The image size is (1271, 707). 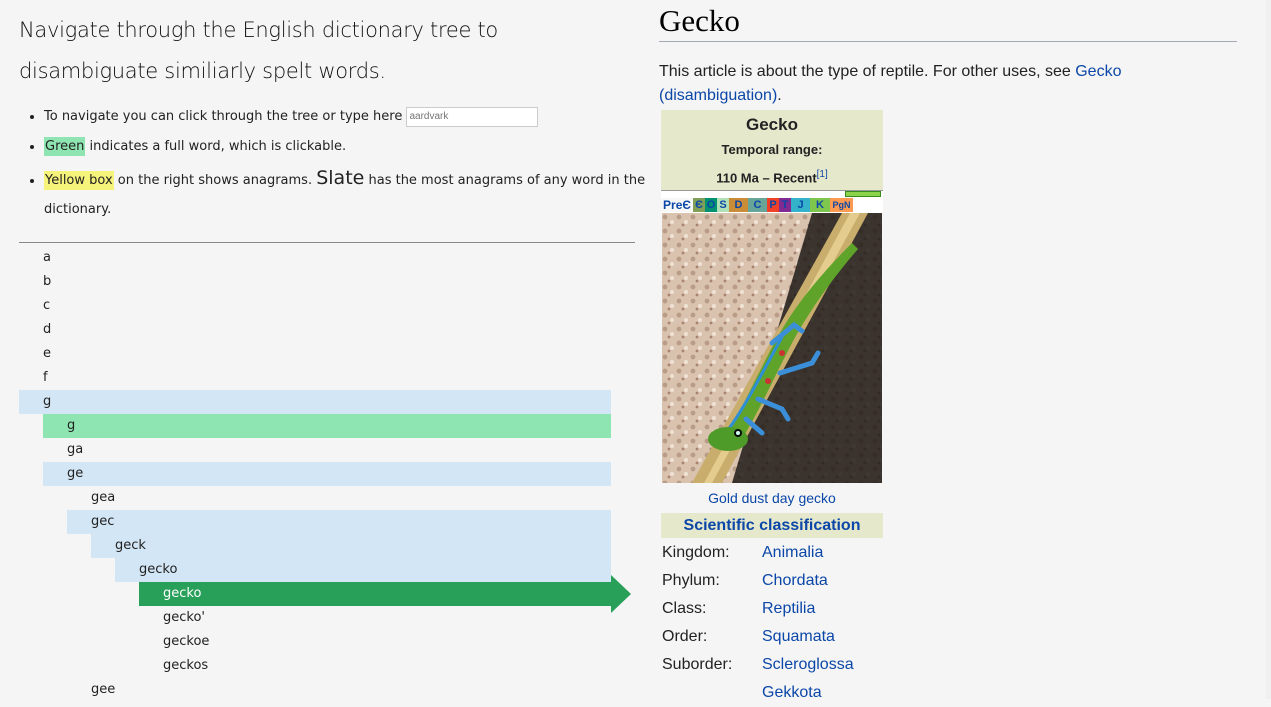 What do you see at coordinates (691, 581) in the screenshot?
I see `taxonomy-rank: Phylum:` at bounding box center [691, 581].